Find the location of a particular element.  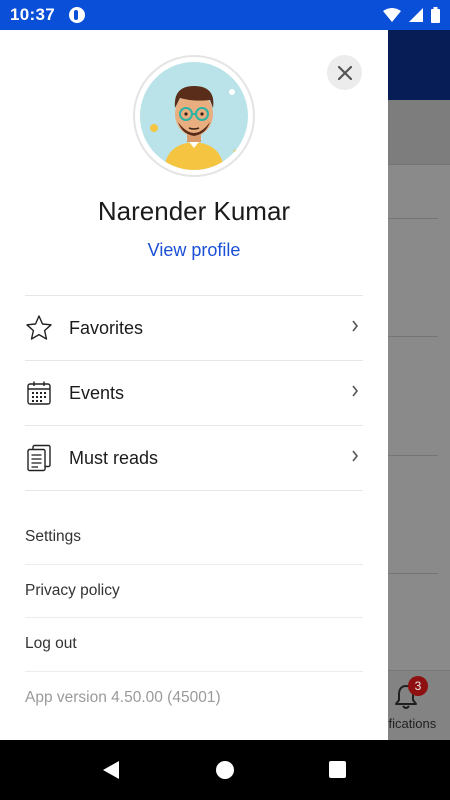

signal-icon is located at coordinates (416, 15).